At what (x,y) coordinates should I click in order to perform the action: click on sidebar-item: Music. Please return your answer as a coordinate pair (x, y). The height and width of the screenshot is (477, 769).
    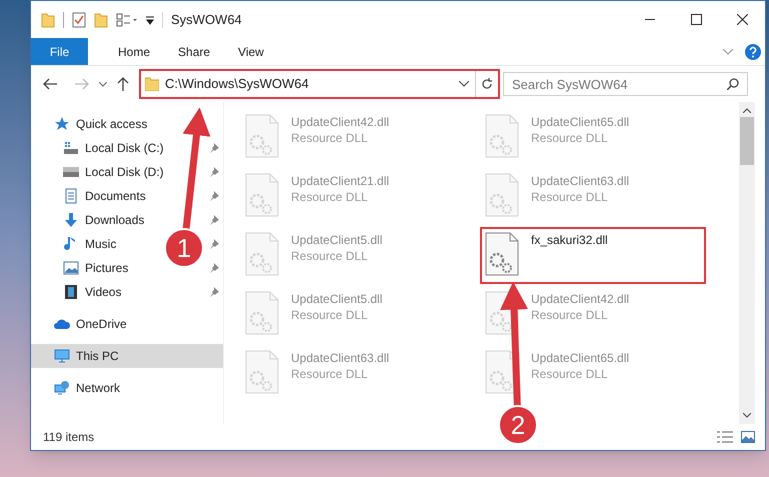
    Looking at the image, I should click on (75, 244).